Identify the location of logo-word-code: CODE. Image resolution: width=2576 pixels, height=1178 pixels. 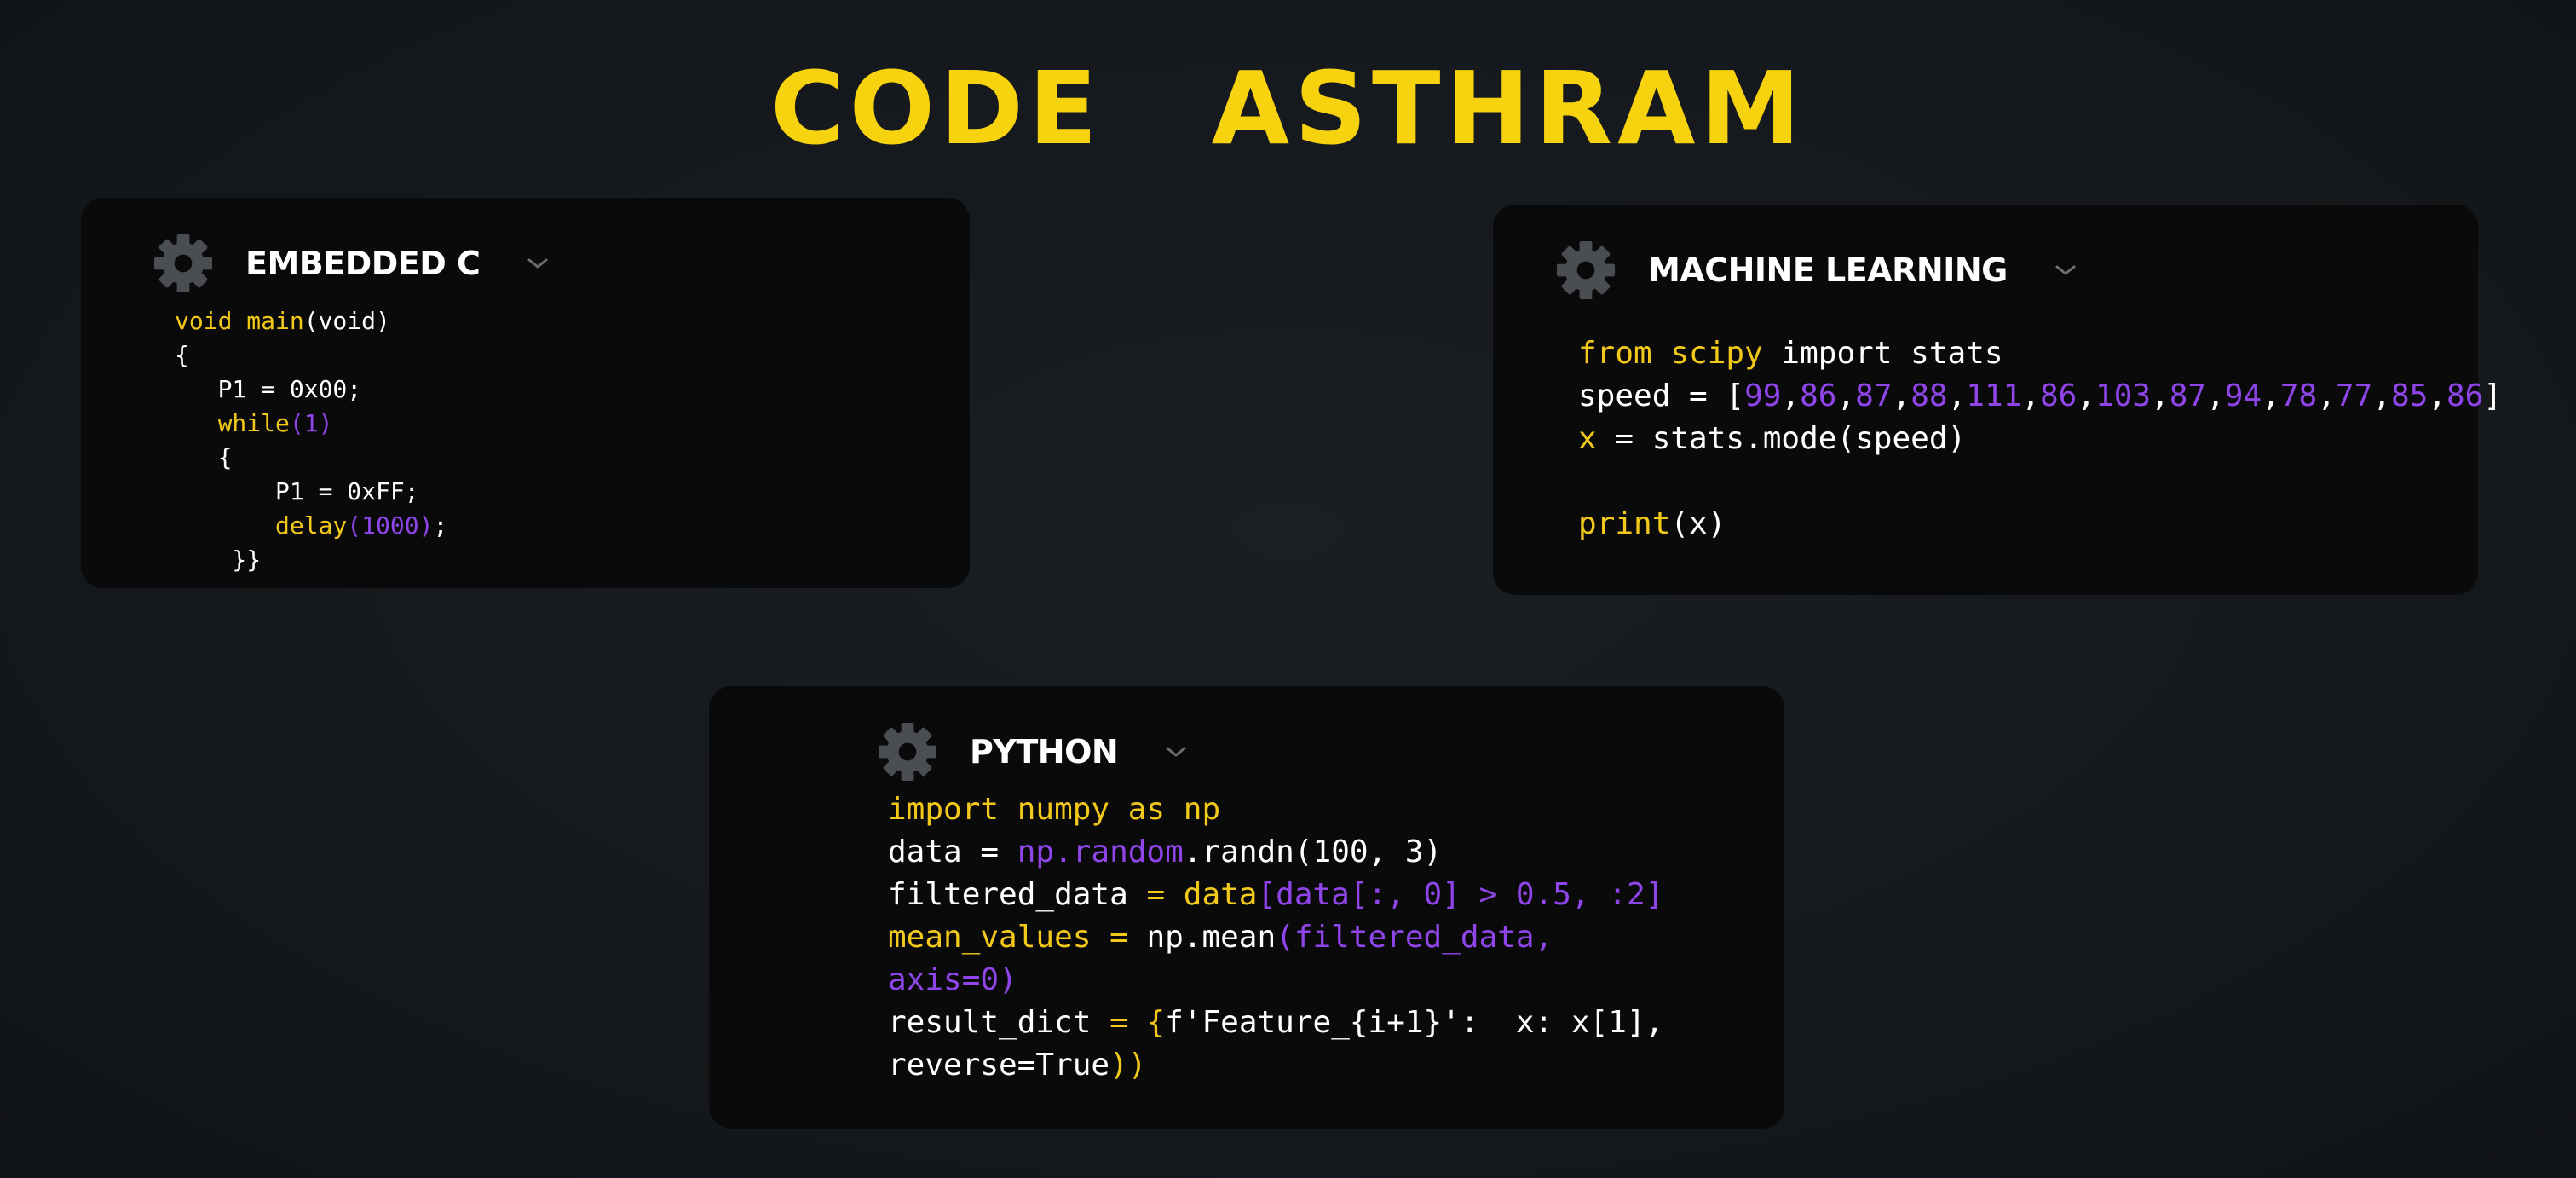
(936, 108).